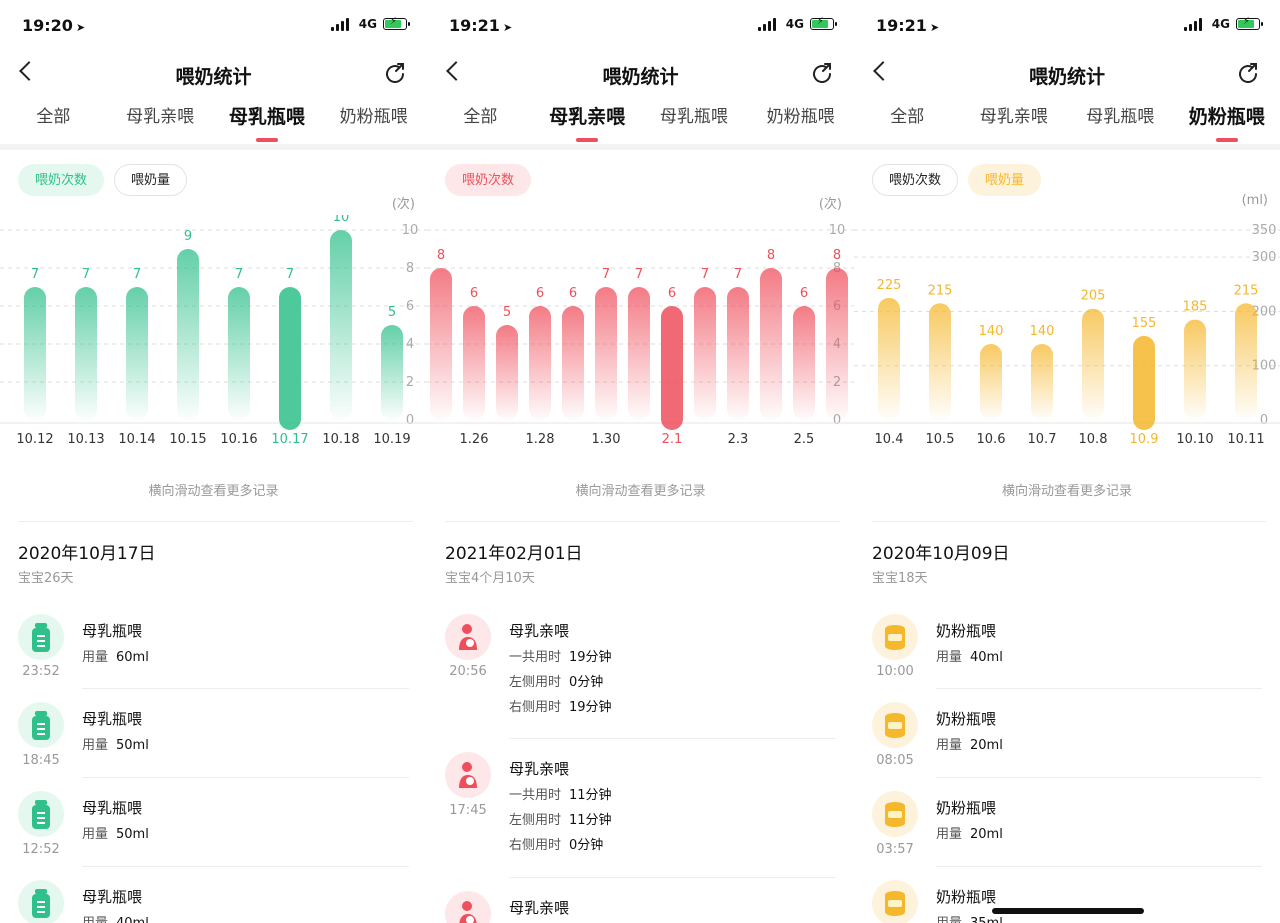 The height and width of the screenshot is (923, 1280). What do you see at coordinates (507, 312) in the screenshot?
I see `data-label: 5` at bounding box center [507, 312].